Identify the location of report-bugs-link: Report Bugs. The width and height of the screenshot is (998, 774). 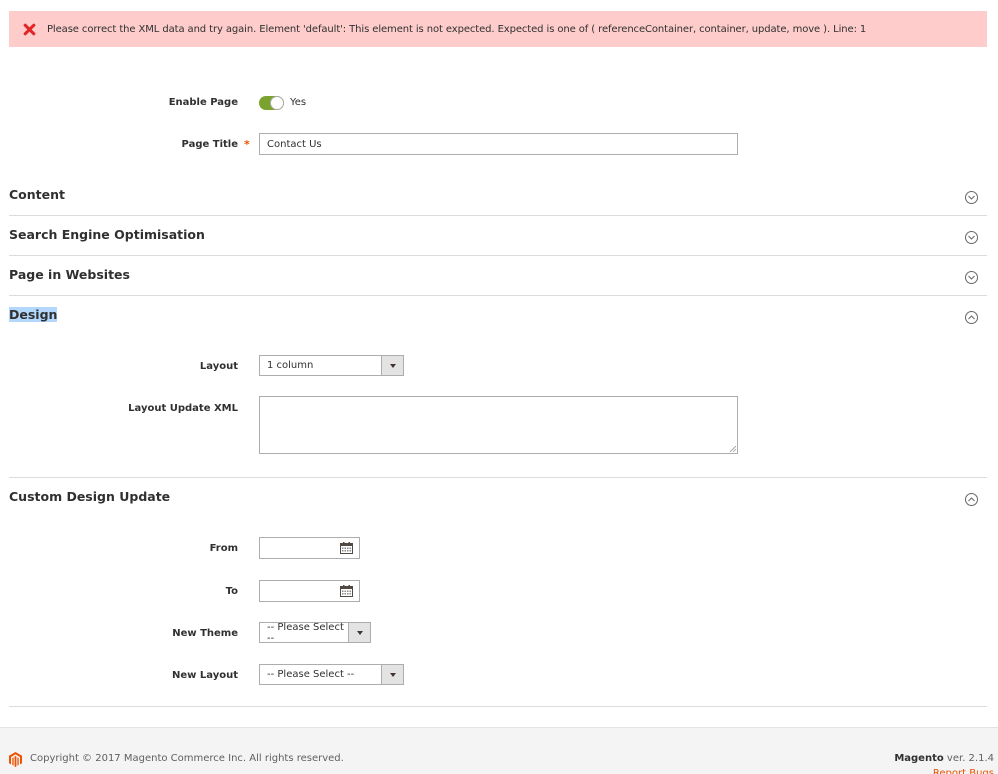
(963, 771).